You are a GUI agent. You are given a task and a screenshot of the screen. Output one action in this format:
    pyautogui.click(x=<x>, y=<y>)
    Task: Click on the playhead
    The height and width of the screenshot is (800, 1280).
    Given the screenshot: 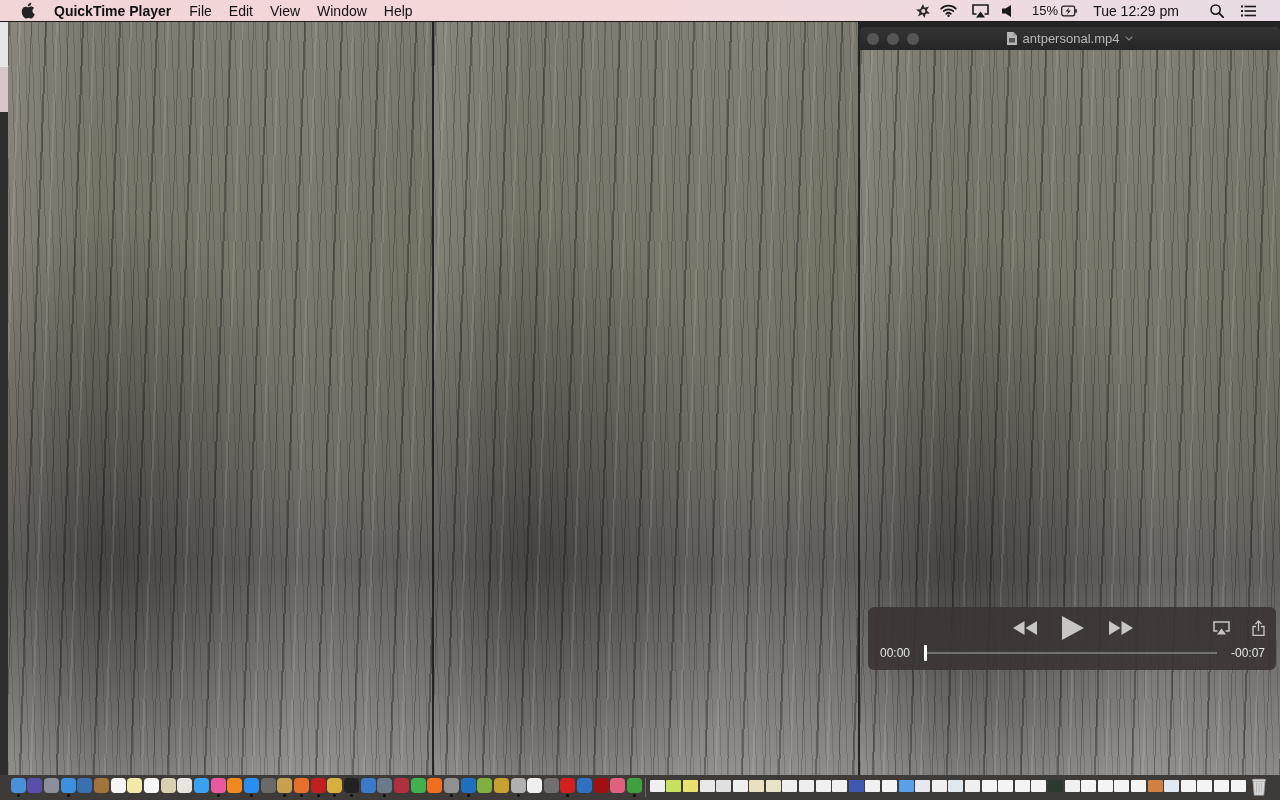 What is the action you would take?
    pyautogui.click(x=926, y=653)
    